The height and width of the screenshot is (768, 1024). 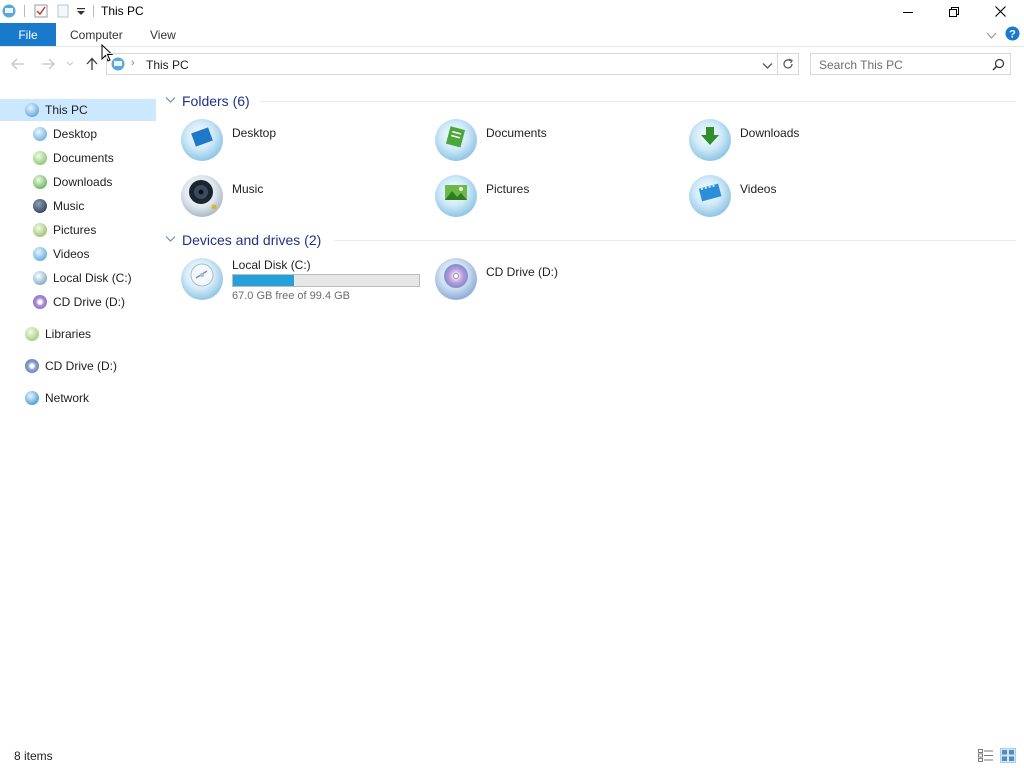 What do you see at coordinates (1008, 755) in the screenshot?
I see `large-icons-view-icon` at bounding box center [1008, 755].